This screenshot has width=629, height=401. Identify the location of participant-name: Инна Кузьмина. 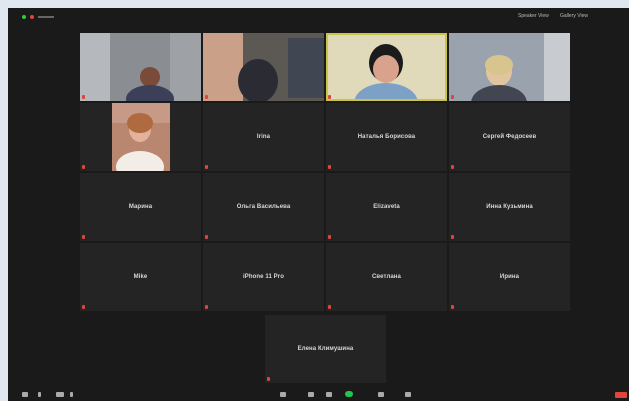
(509, 207).